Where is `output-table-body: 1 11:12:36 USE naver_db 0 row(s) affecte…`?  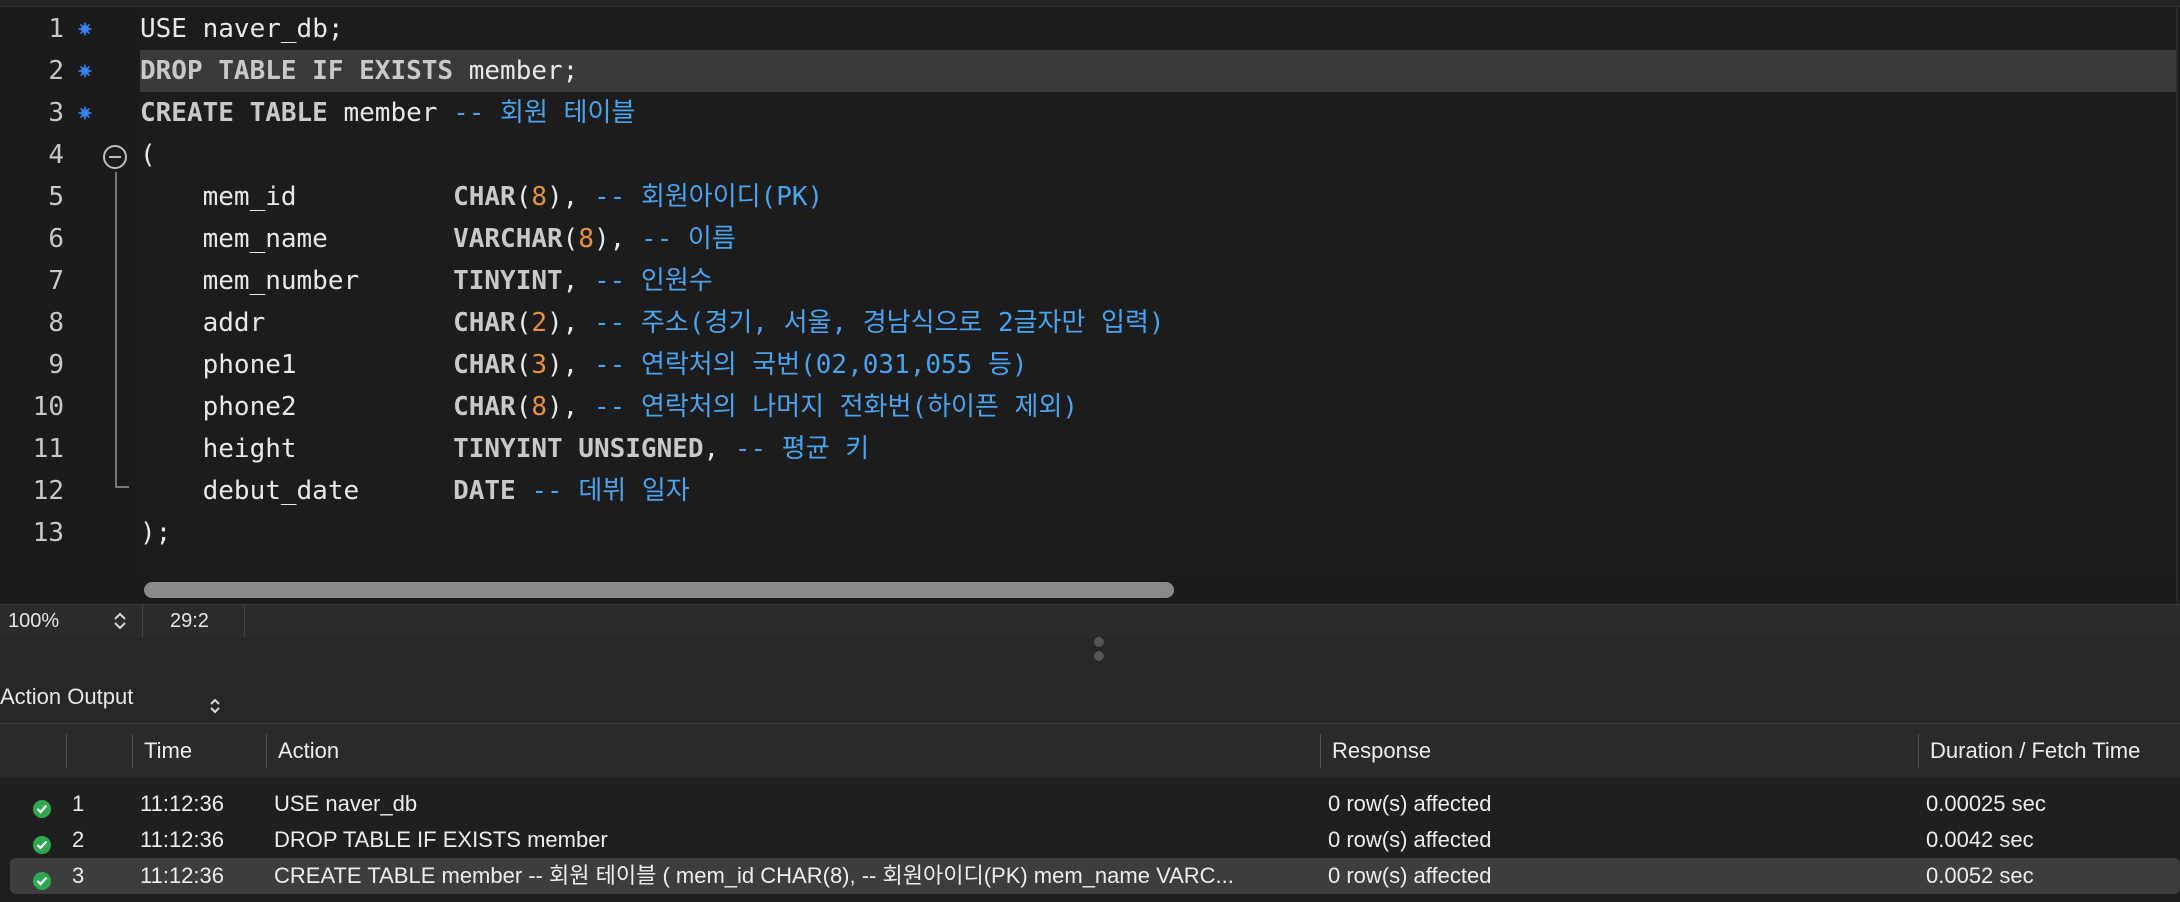 output-table-body: 1 11:12:36 USE naver_db 0 row(s) affecte… is located at coordinates (1090, 838).